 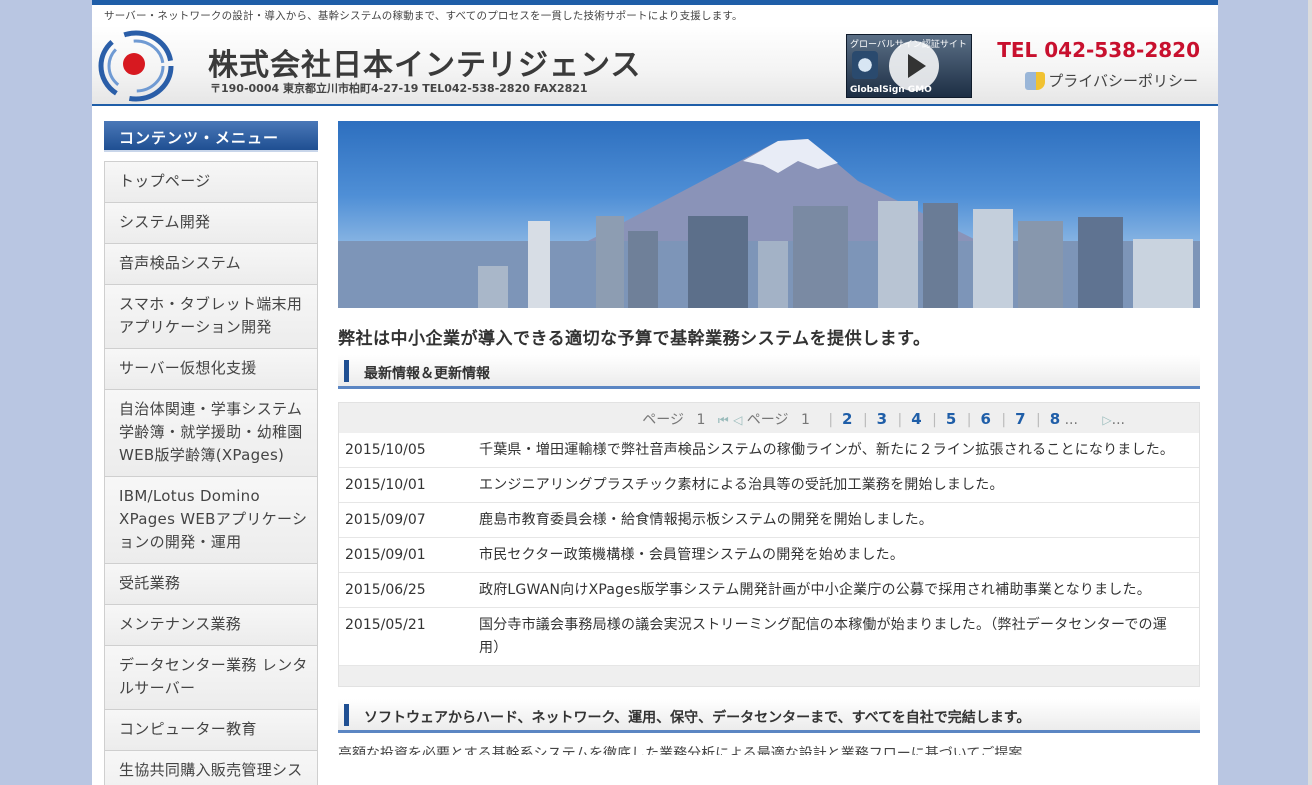 What do you see at coordinates (1310, 392) in the screenshot?
I see `scrollbar` at bounding box center [1310, 392].